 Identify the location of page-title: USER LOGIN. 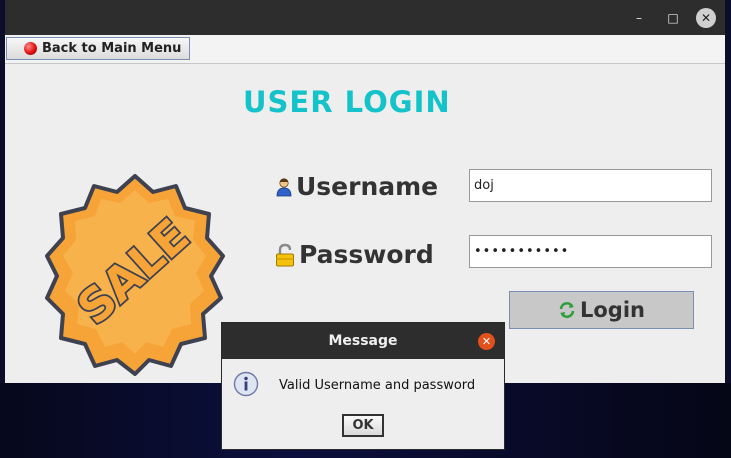
(347, 102).